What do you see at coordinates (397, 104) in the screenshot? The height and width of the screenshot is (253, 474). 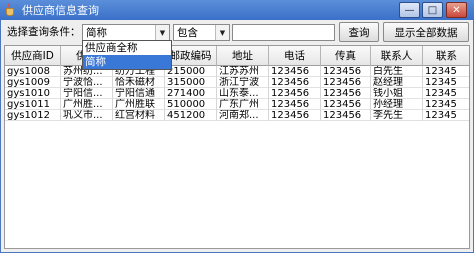 I see `table-cell: 孙经理` at bounding box center [397, 104].